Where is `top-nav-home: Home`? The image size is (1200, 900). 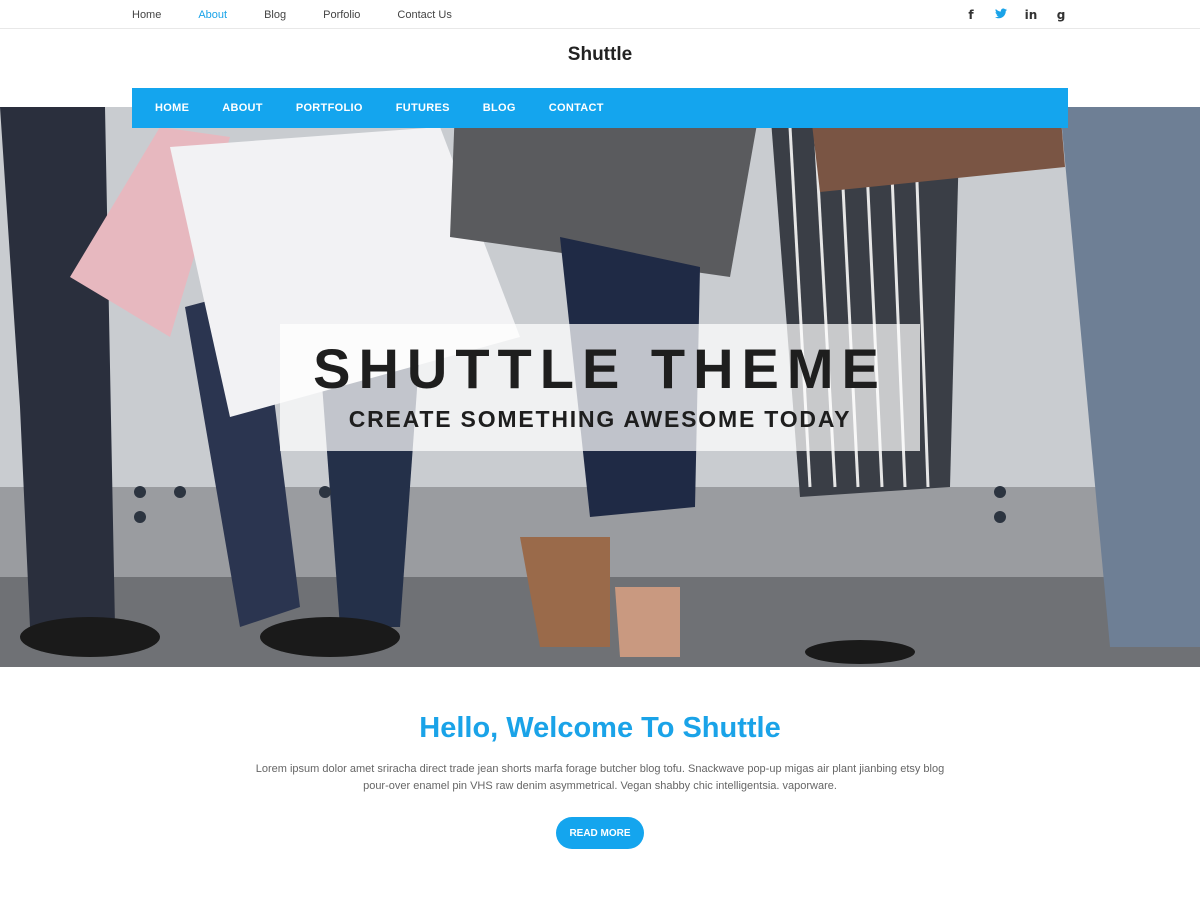
top-nav-home: Home is located at coordinates (146, 15).